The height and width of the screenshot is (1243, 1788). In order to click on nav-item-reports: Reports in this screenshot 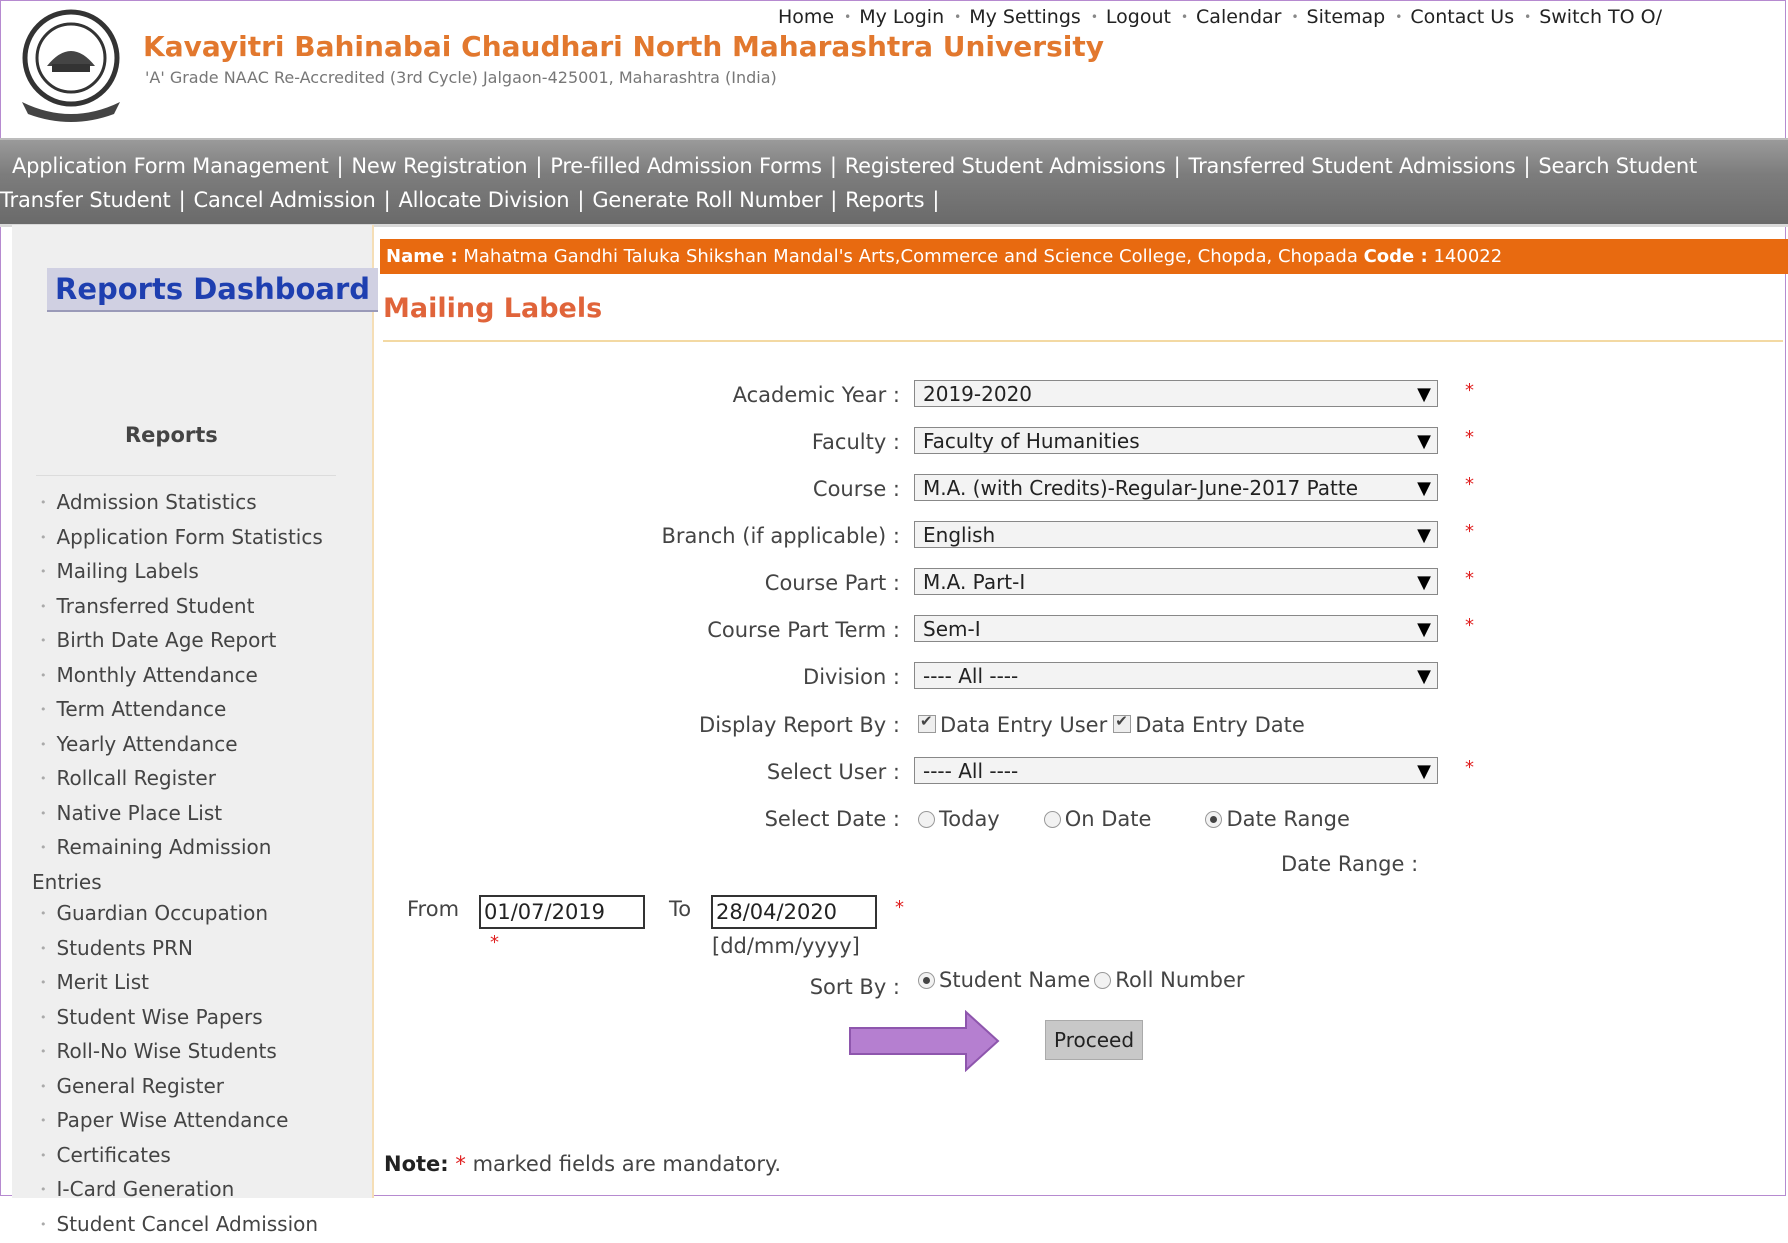, I will do `click(884, 200)`.